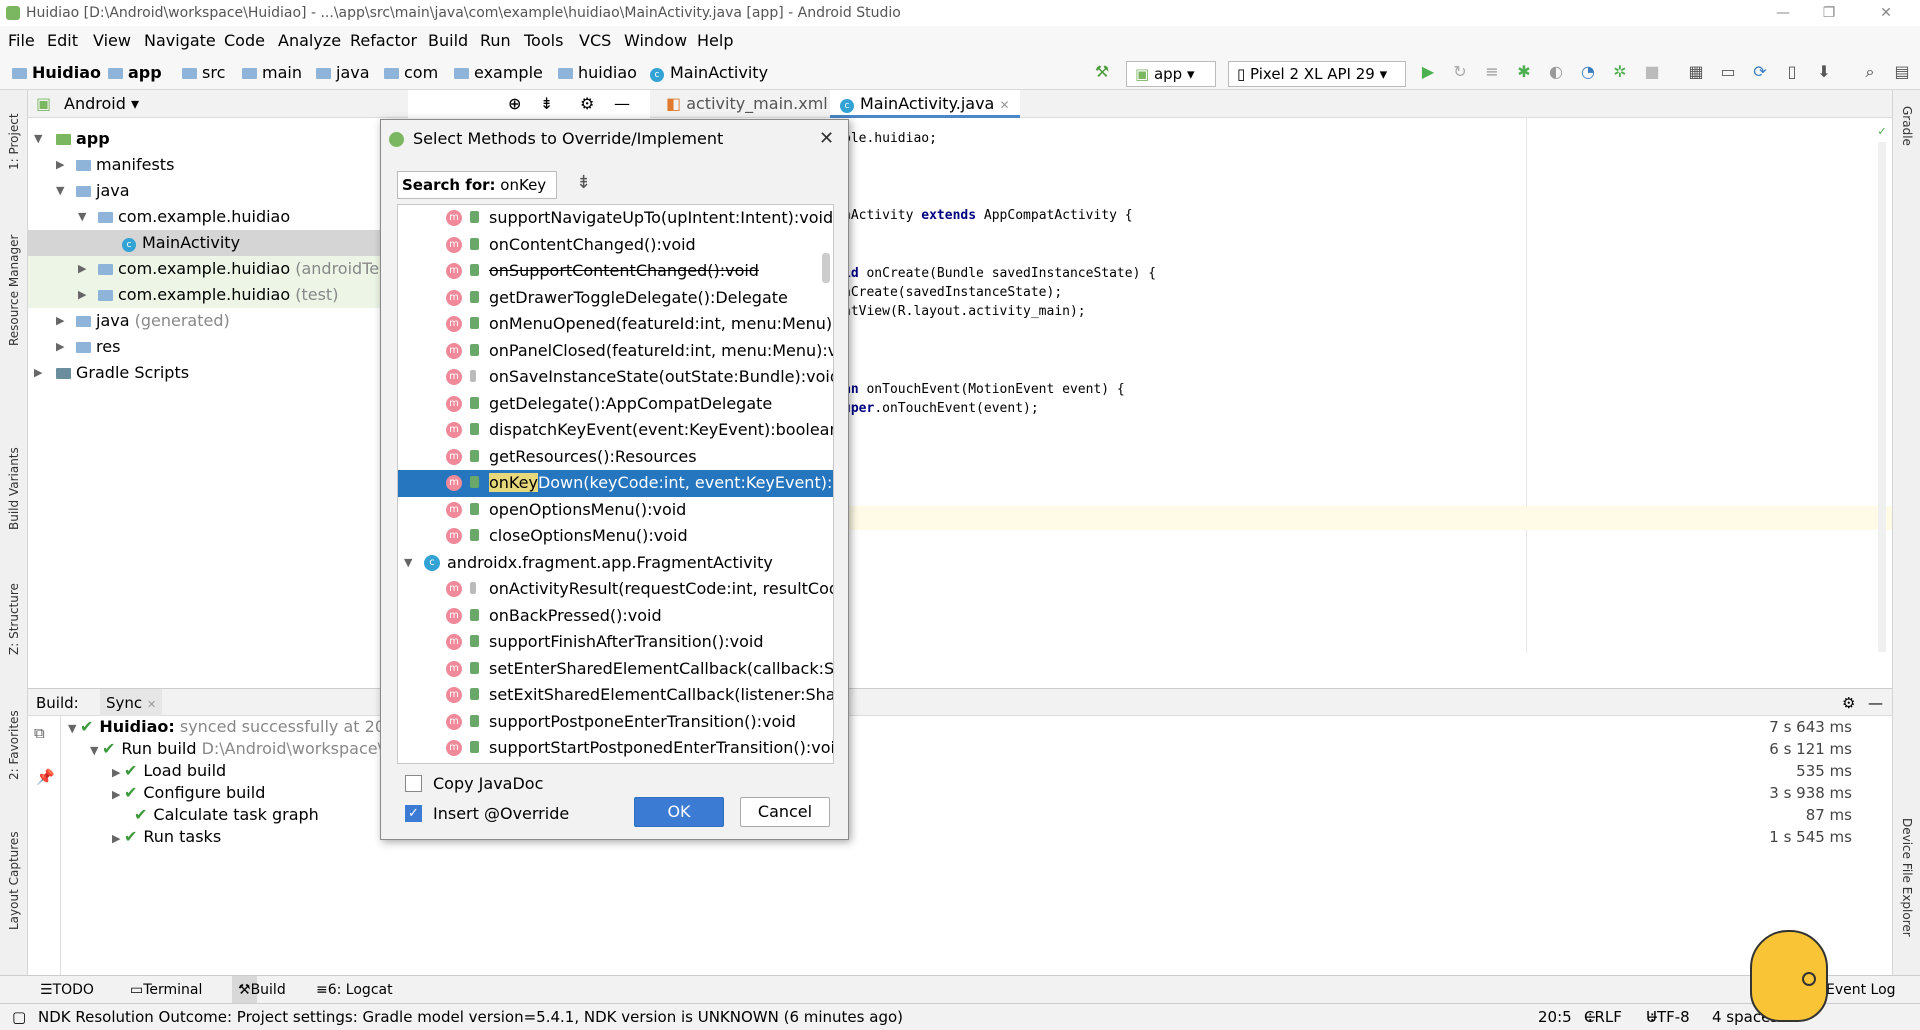  Describe the element at coordinates (615, 457) in the screenshot. I see `method-item: m getResources():Resources` at that location.